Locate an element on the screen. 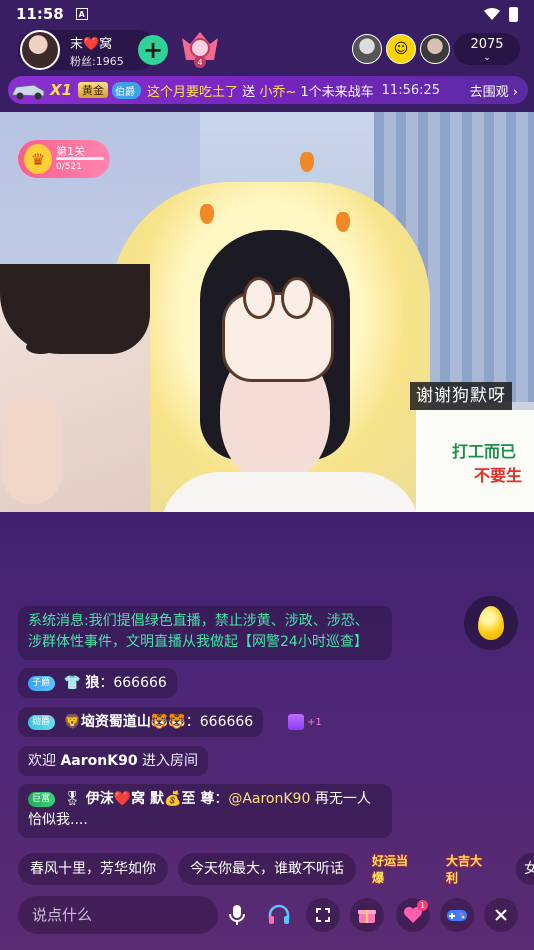 This screenshot has width=534, height=950. chat-sender: 狼 is located at coordinates (92, 683).